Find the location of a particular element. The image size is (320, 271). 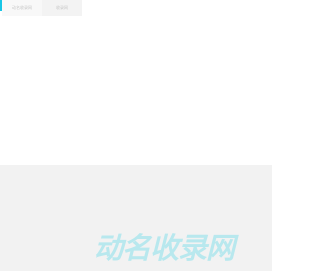

brand-logo: 动名收录网 is located at coordinates (170, 248).